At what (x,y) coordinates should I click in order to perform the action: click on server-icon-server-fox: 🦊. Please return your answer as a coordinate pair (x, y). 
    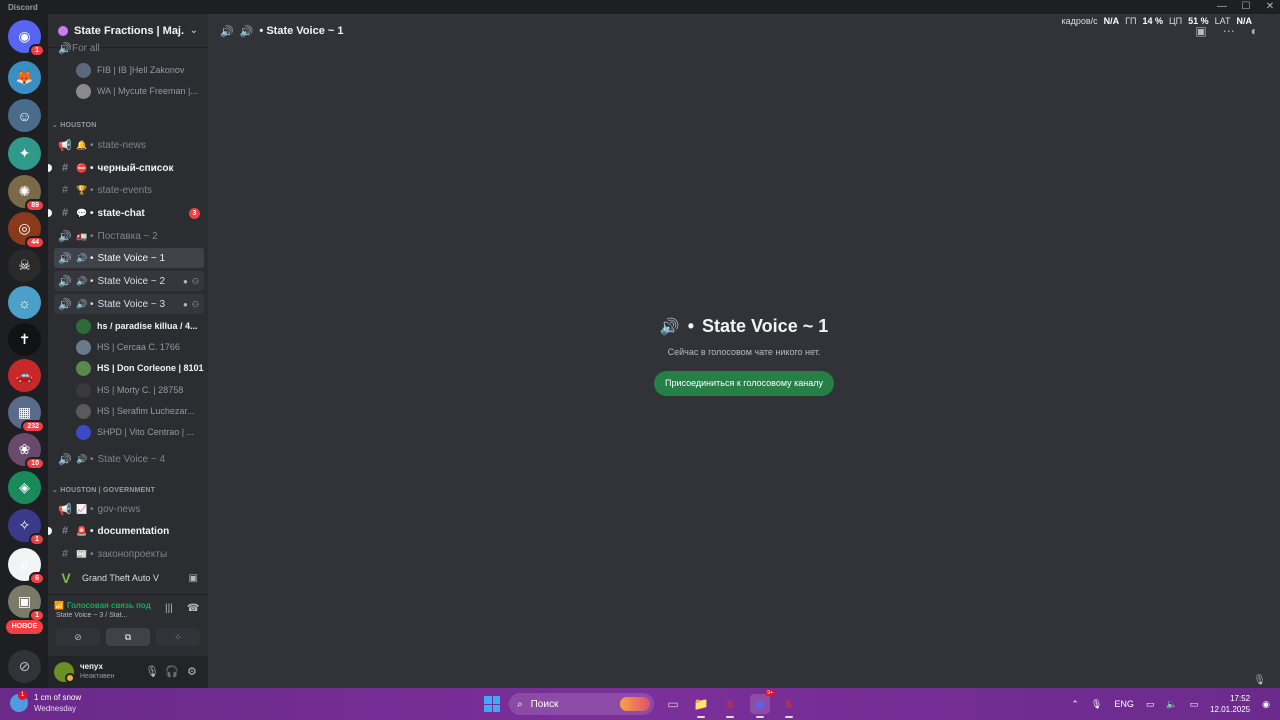
    Looking at the image, I should click on (24, 77).